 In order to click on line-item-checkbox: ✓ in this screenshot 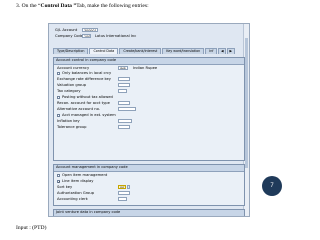, I will do `click(59, 181)`.